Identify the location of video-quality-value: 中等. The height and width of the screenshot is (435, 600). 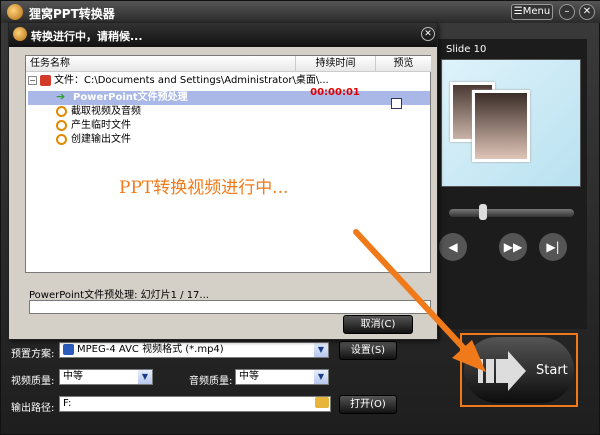
(73, 376).